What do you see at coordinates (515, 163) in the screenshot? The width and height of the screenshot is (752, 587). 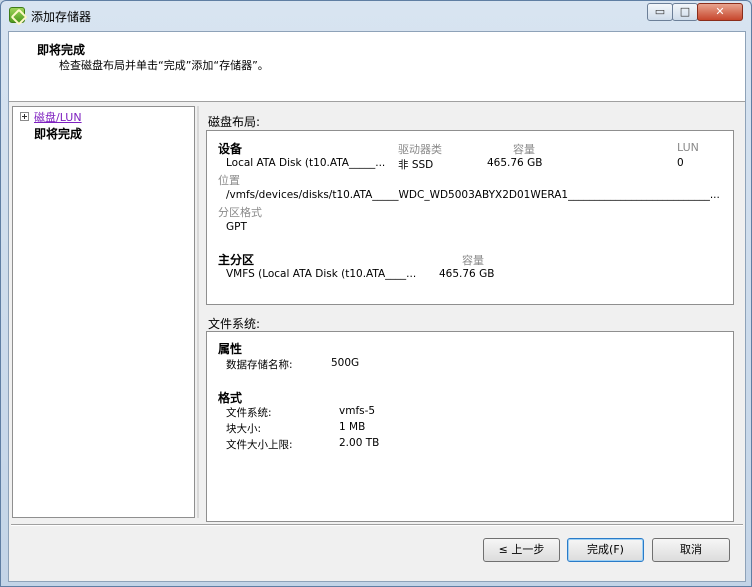 I see `capacity-value: 465.76 GB` at bounding box center [515, 163].